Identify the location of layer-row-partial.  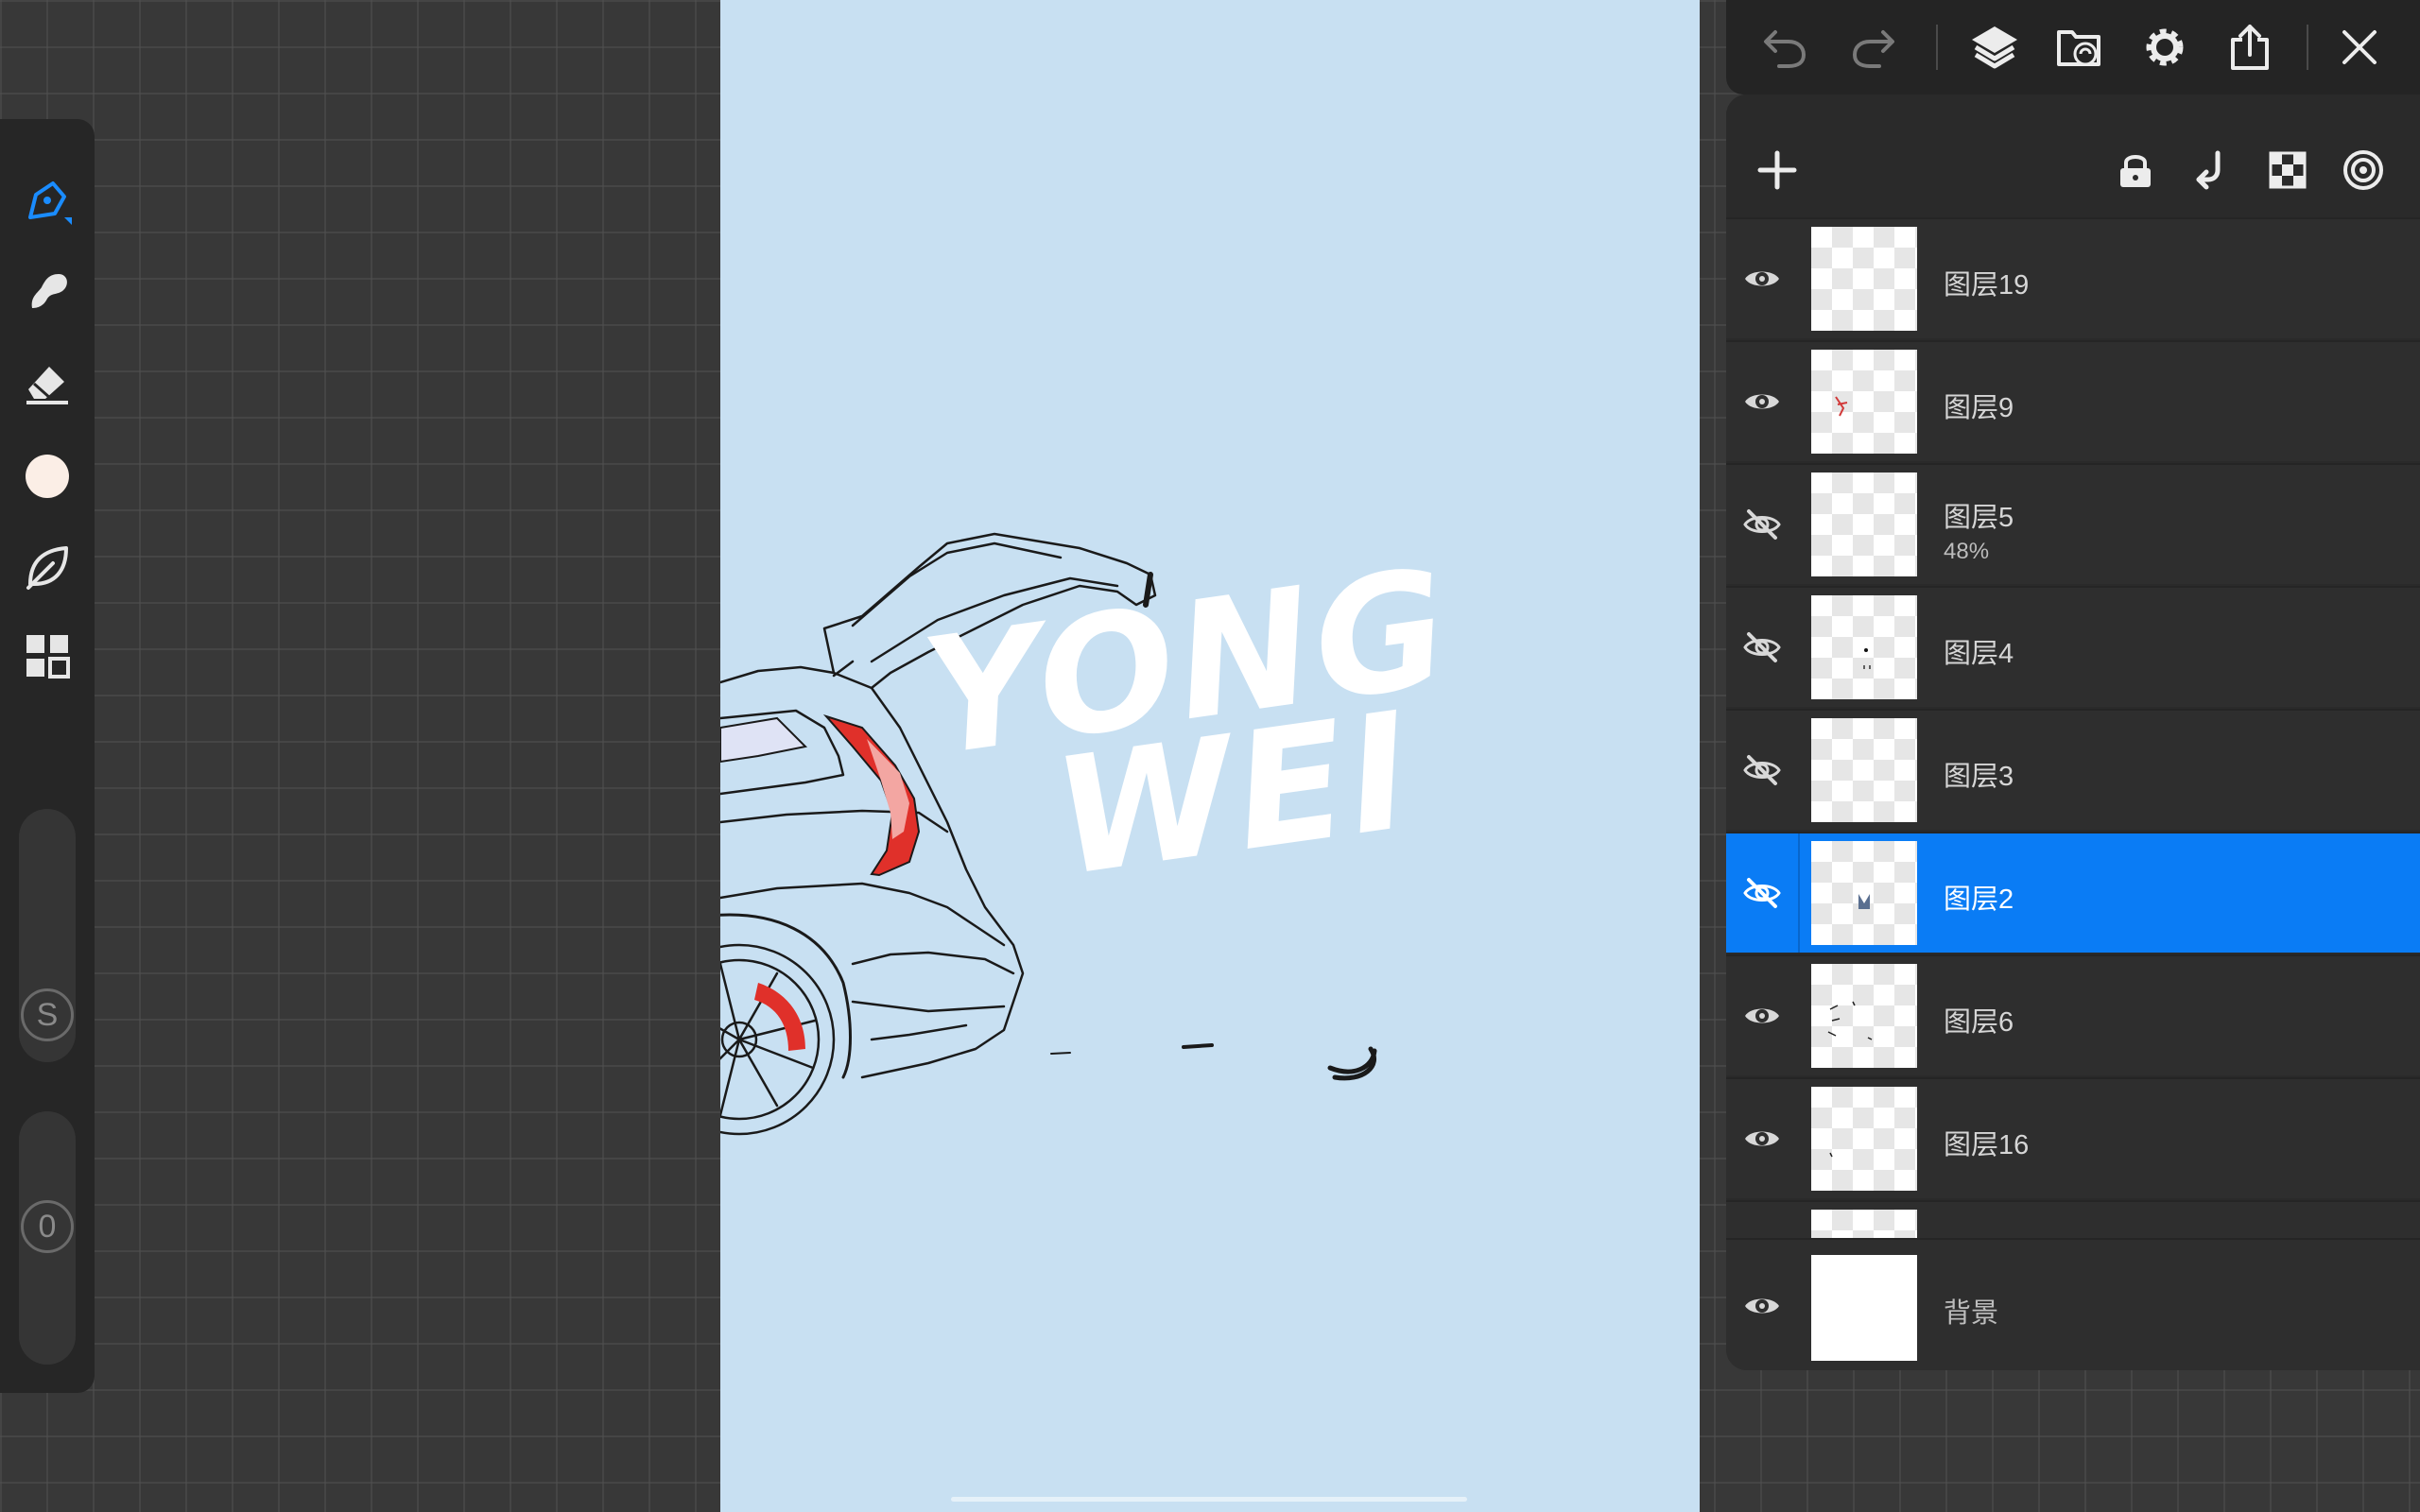
(2073, 1220).